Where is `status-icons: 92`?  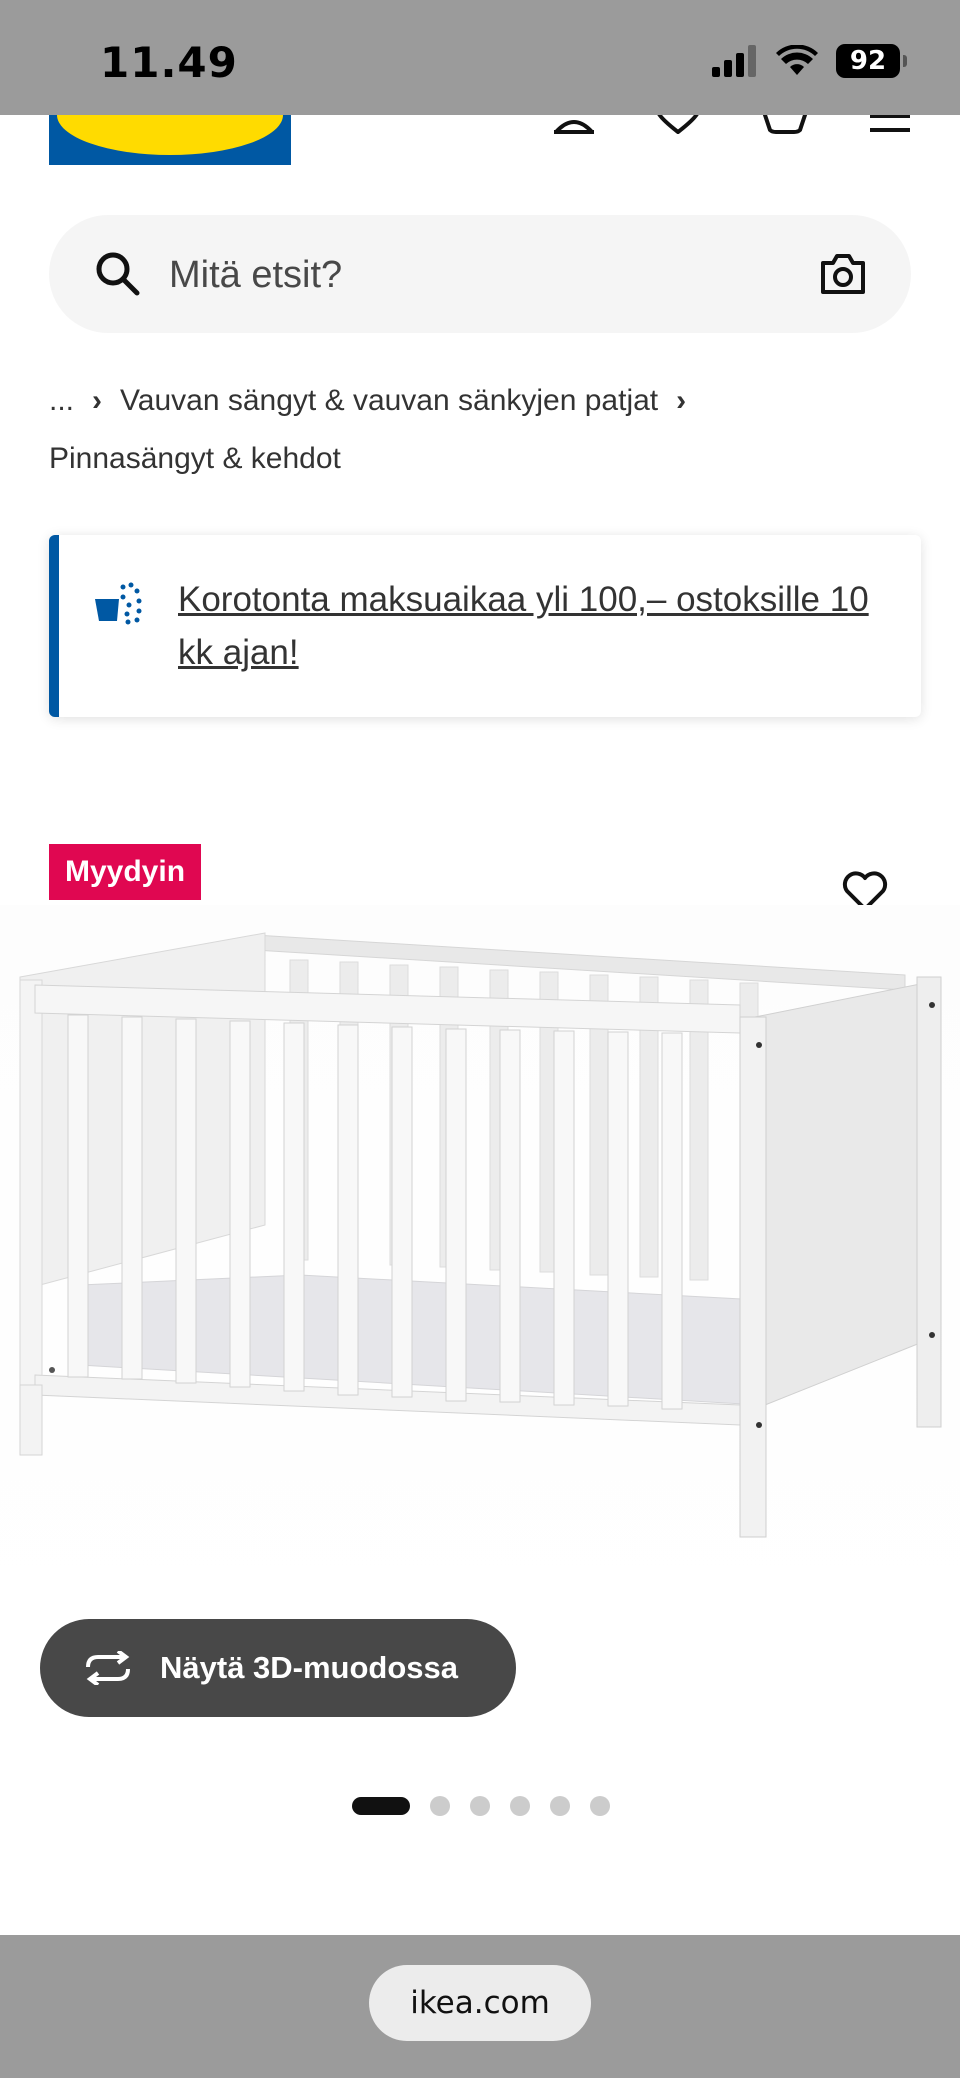 status-icons: 92 is located at coordinates (809, 61).